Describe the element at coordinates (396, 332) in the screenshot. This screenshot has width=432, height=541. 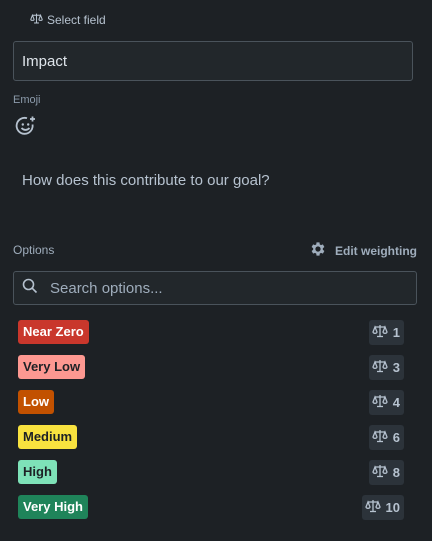
I see `weight-value: 1` at that location.